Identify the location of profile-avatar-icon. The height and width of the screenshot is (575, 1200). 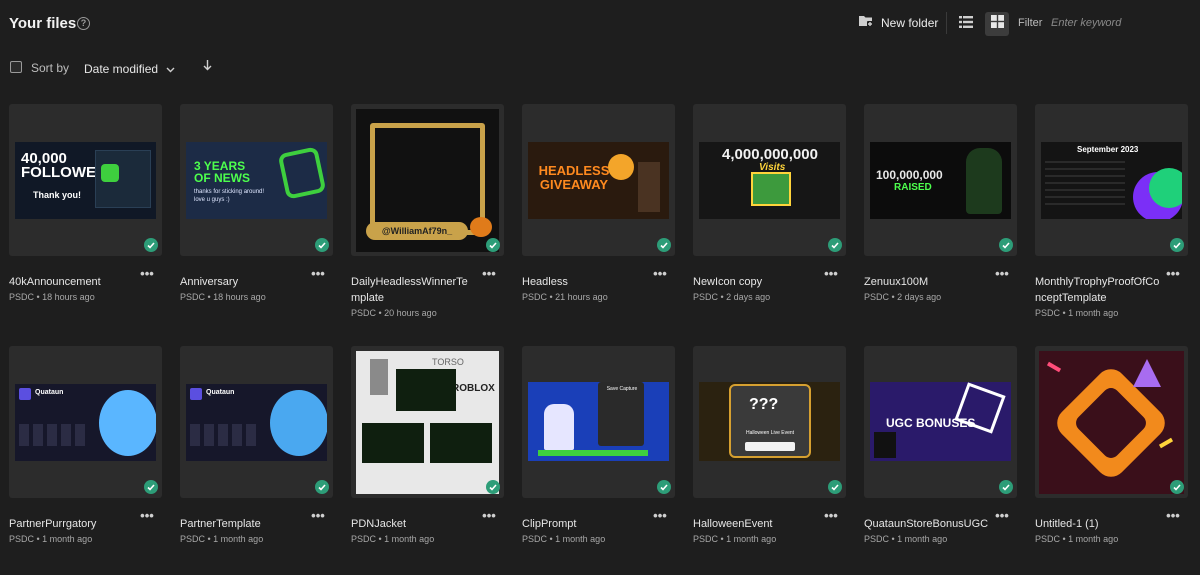
(25, 394).